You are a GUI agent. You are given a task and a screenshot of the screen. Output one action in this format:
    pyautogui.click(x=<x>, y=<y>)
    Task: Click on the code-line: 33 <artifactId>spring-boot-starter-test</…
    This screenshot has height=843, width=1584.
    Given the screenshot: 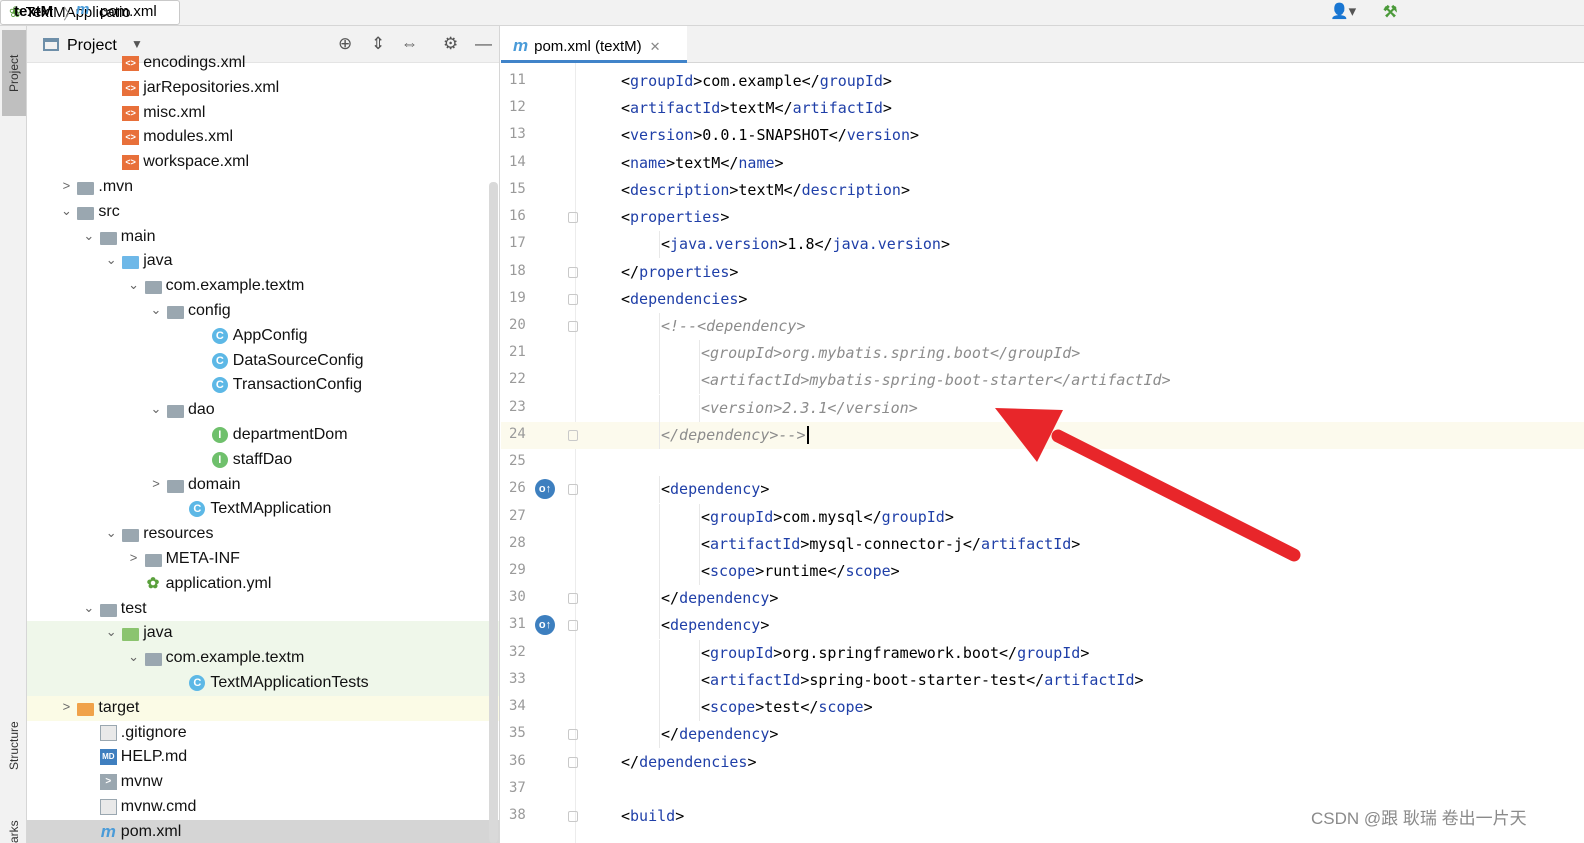 What is the action you would take?
    pyautogui.click(x=1042, y=680)
    